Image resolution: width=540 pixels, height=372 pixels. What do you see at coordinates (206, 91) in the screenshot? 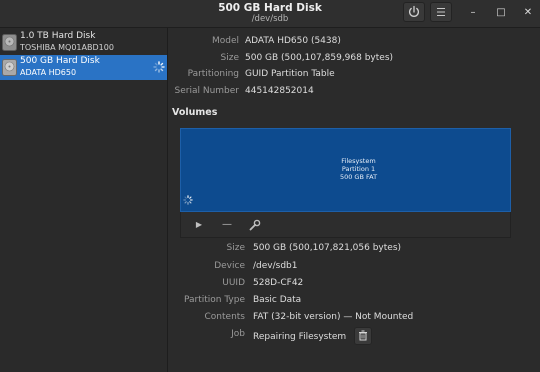
I see `serial-number-label: Serial Number` at bounding box center [206, 91].